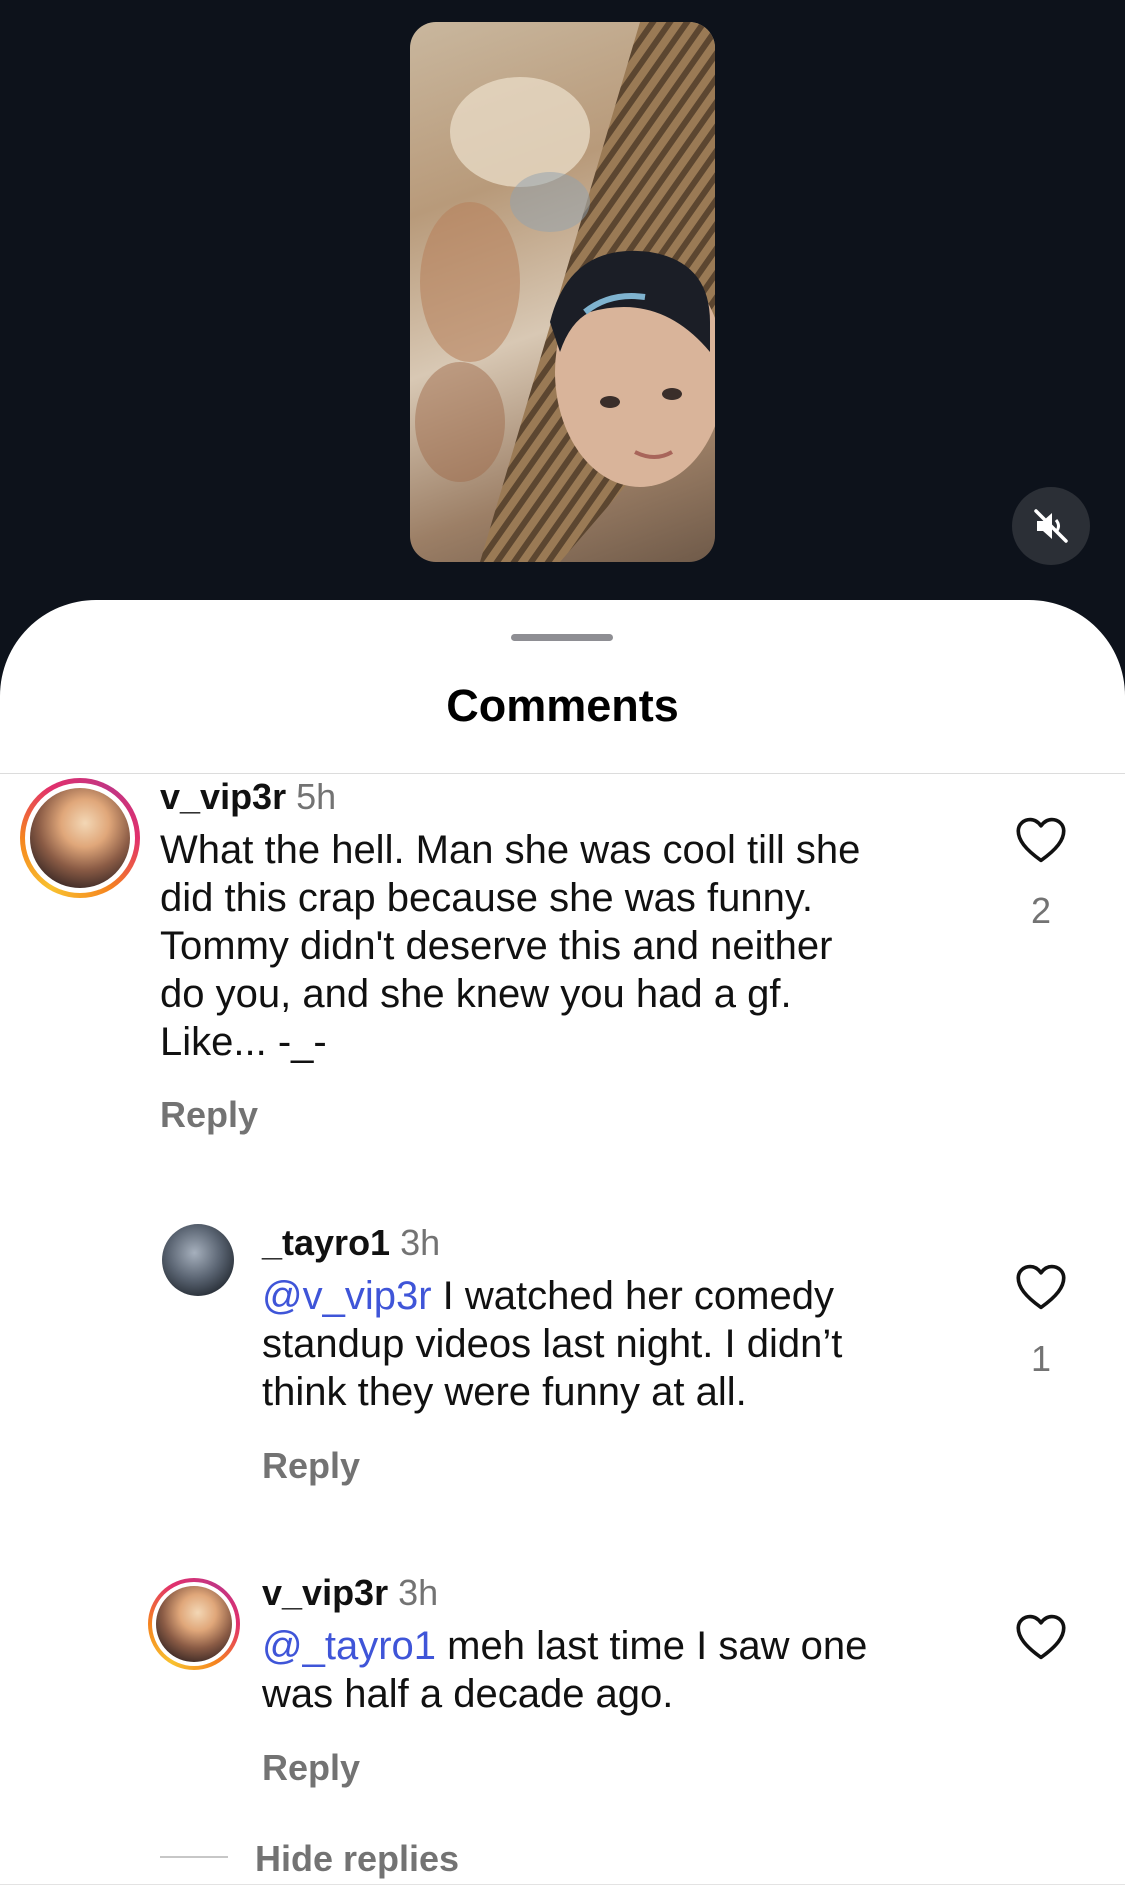 This screenshot has width=1125, height=1897. Describe the element at coordinates (194, 1857) in the screenshot. I see `hide-replies-line` at that location.